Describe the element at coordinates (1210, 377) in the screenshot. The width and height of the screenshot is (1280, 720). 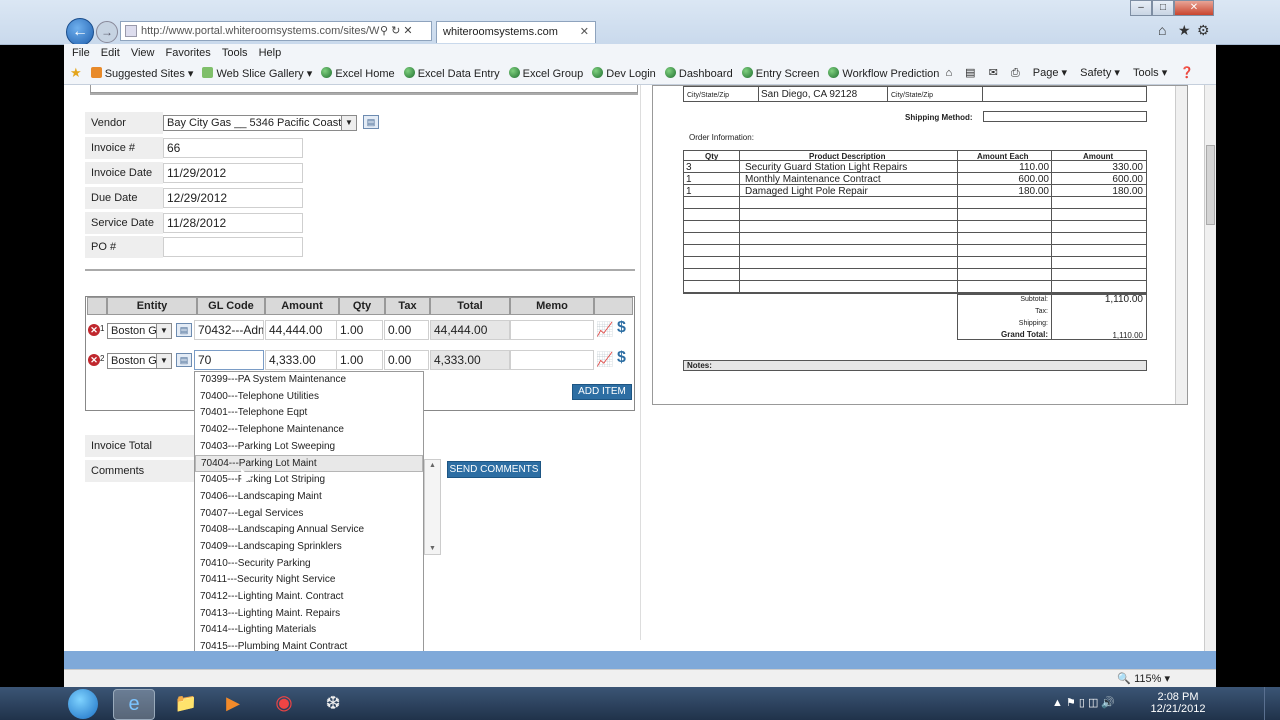
I see `page-scrollbar` at that location.